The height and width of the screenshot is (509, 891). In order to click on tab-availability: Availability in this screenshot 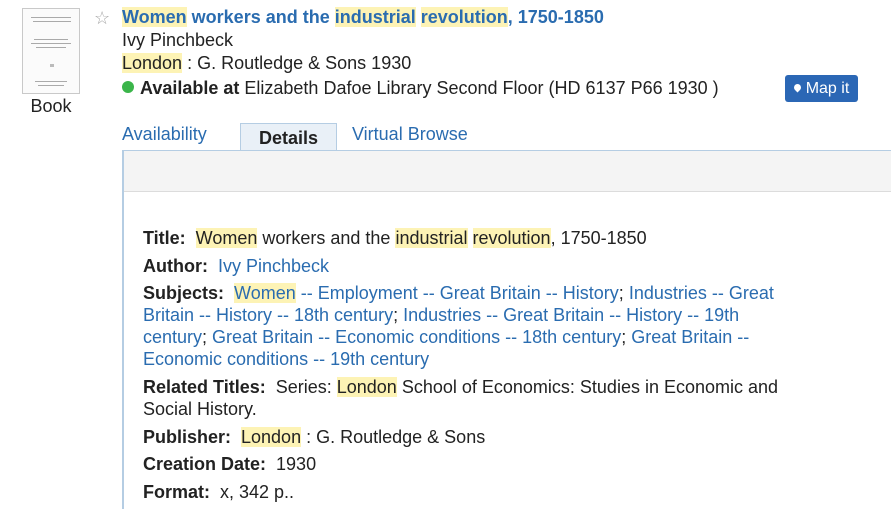, I will do `click(164, 134)`.